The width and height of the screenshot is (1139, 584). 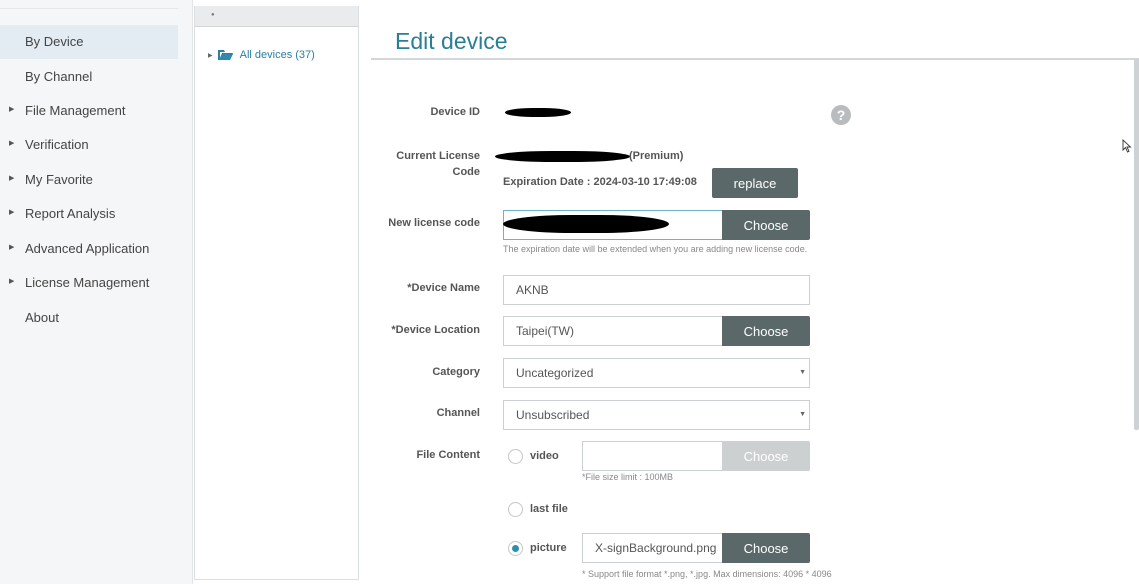 I want to click on picture-file-input: X-signBackground.png, so click(x=652, y=548).